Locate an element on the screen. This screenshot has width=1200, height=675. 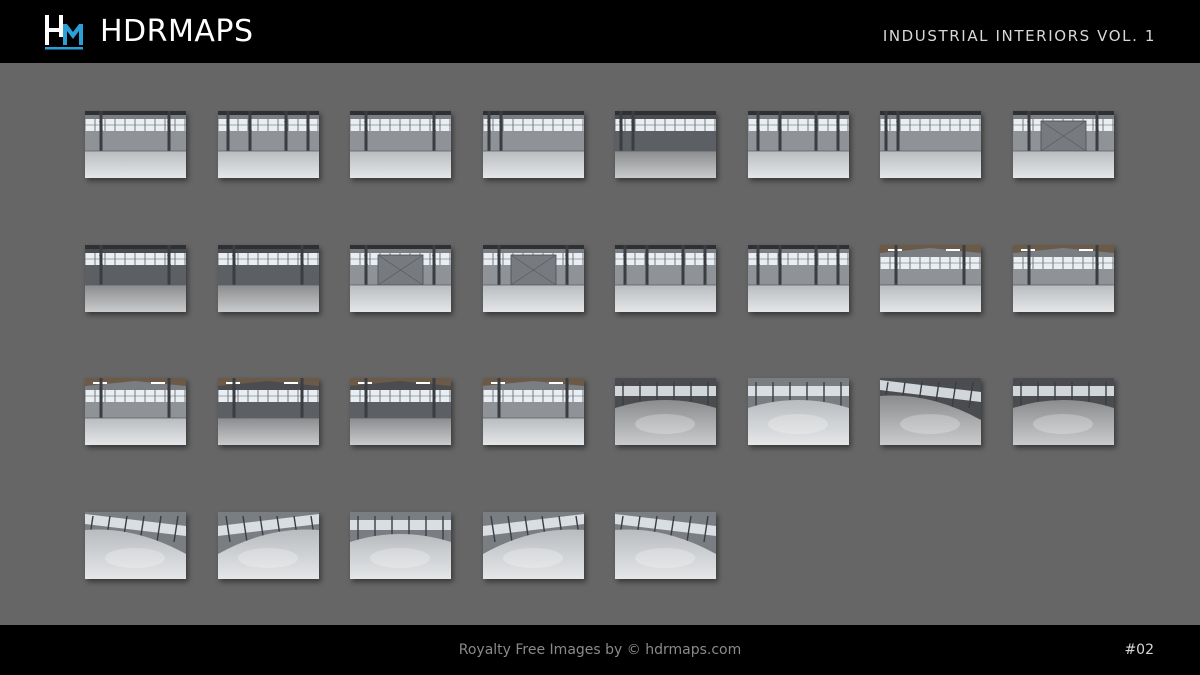
credit-text: Royalty Free Images by © hdrmaps.com is located at coordinates (600, 650).